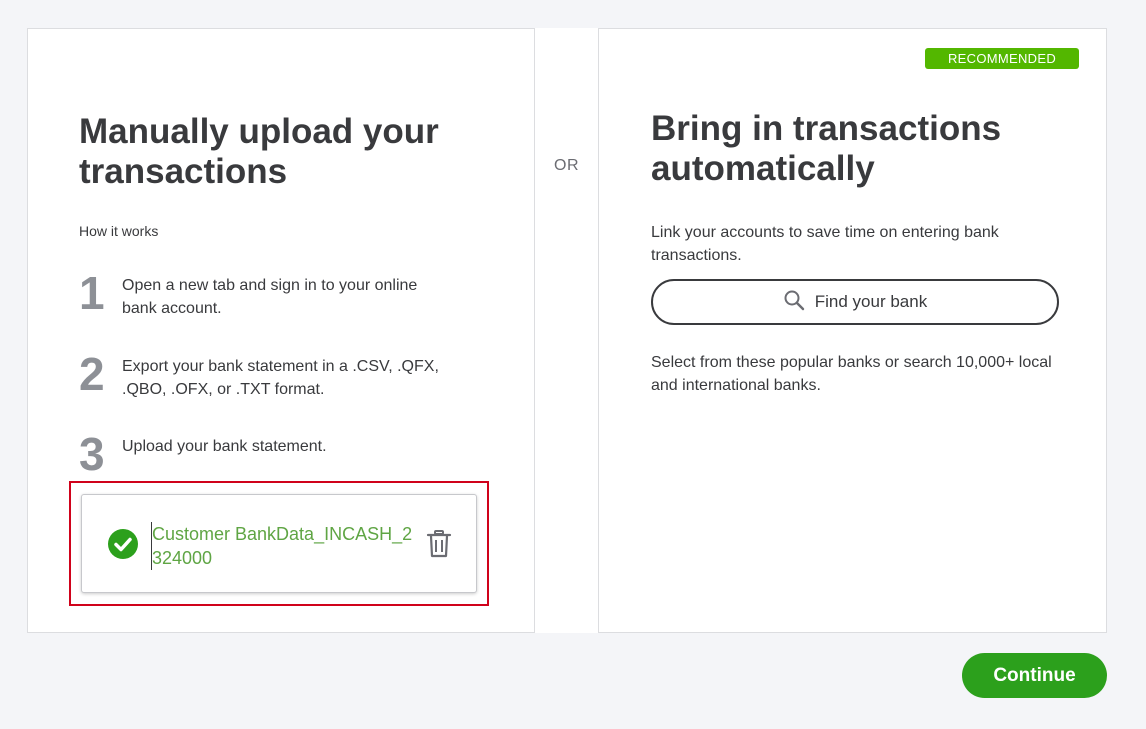 Image resolution: width=1146 pixels, height=729 pixels. What do you see at coordinates (92, 454) in the screenshot?
I see `step-number: 3` at bounding box center [92, 454].